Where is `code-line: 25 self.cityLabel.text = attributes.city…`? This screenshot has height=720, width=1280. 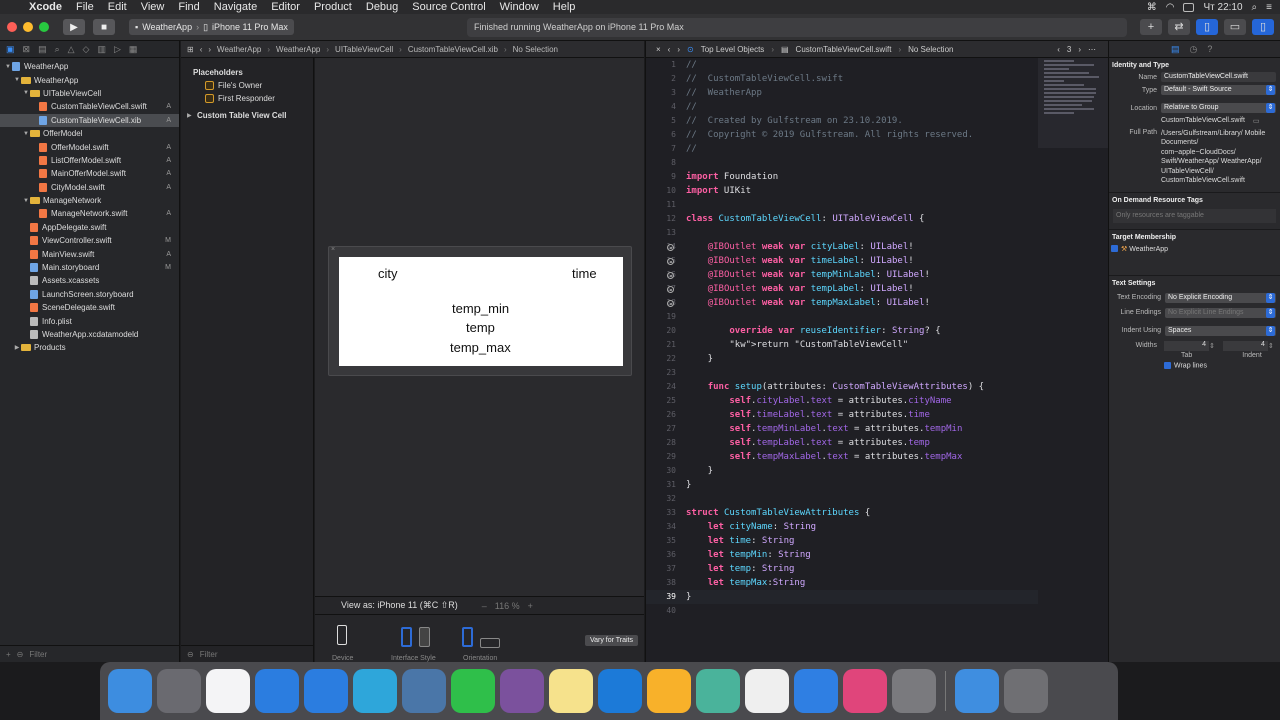
code-line: 25 self.cityLabel.text = attributes.city… is located at coordinates (842, 401).